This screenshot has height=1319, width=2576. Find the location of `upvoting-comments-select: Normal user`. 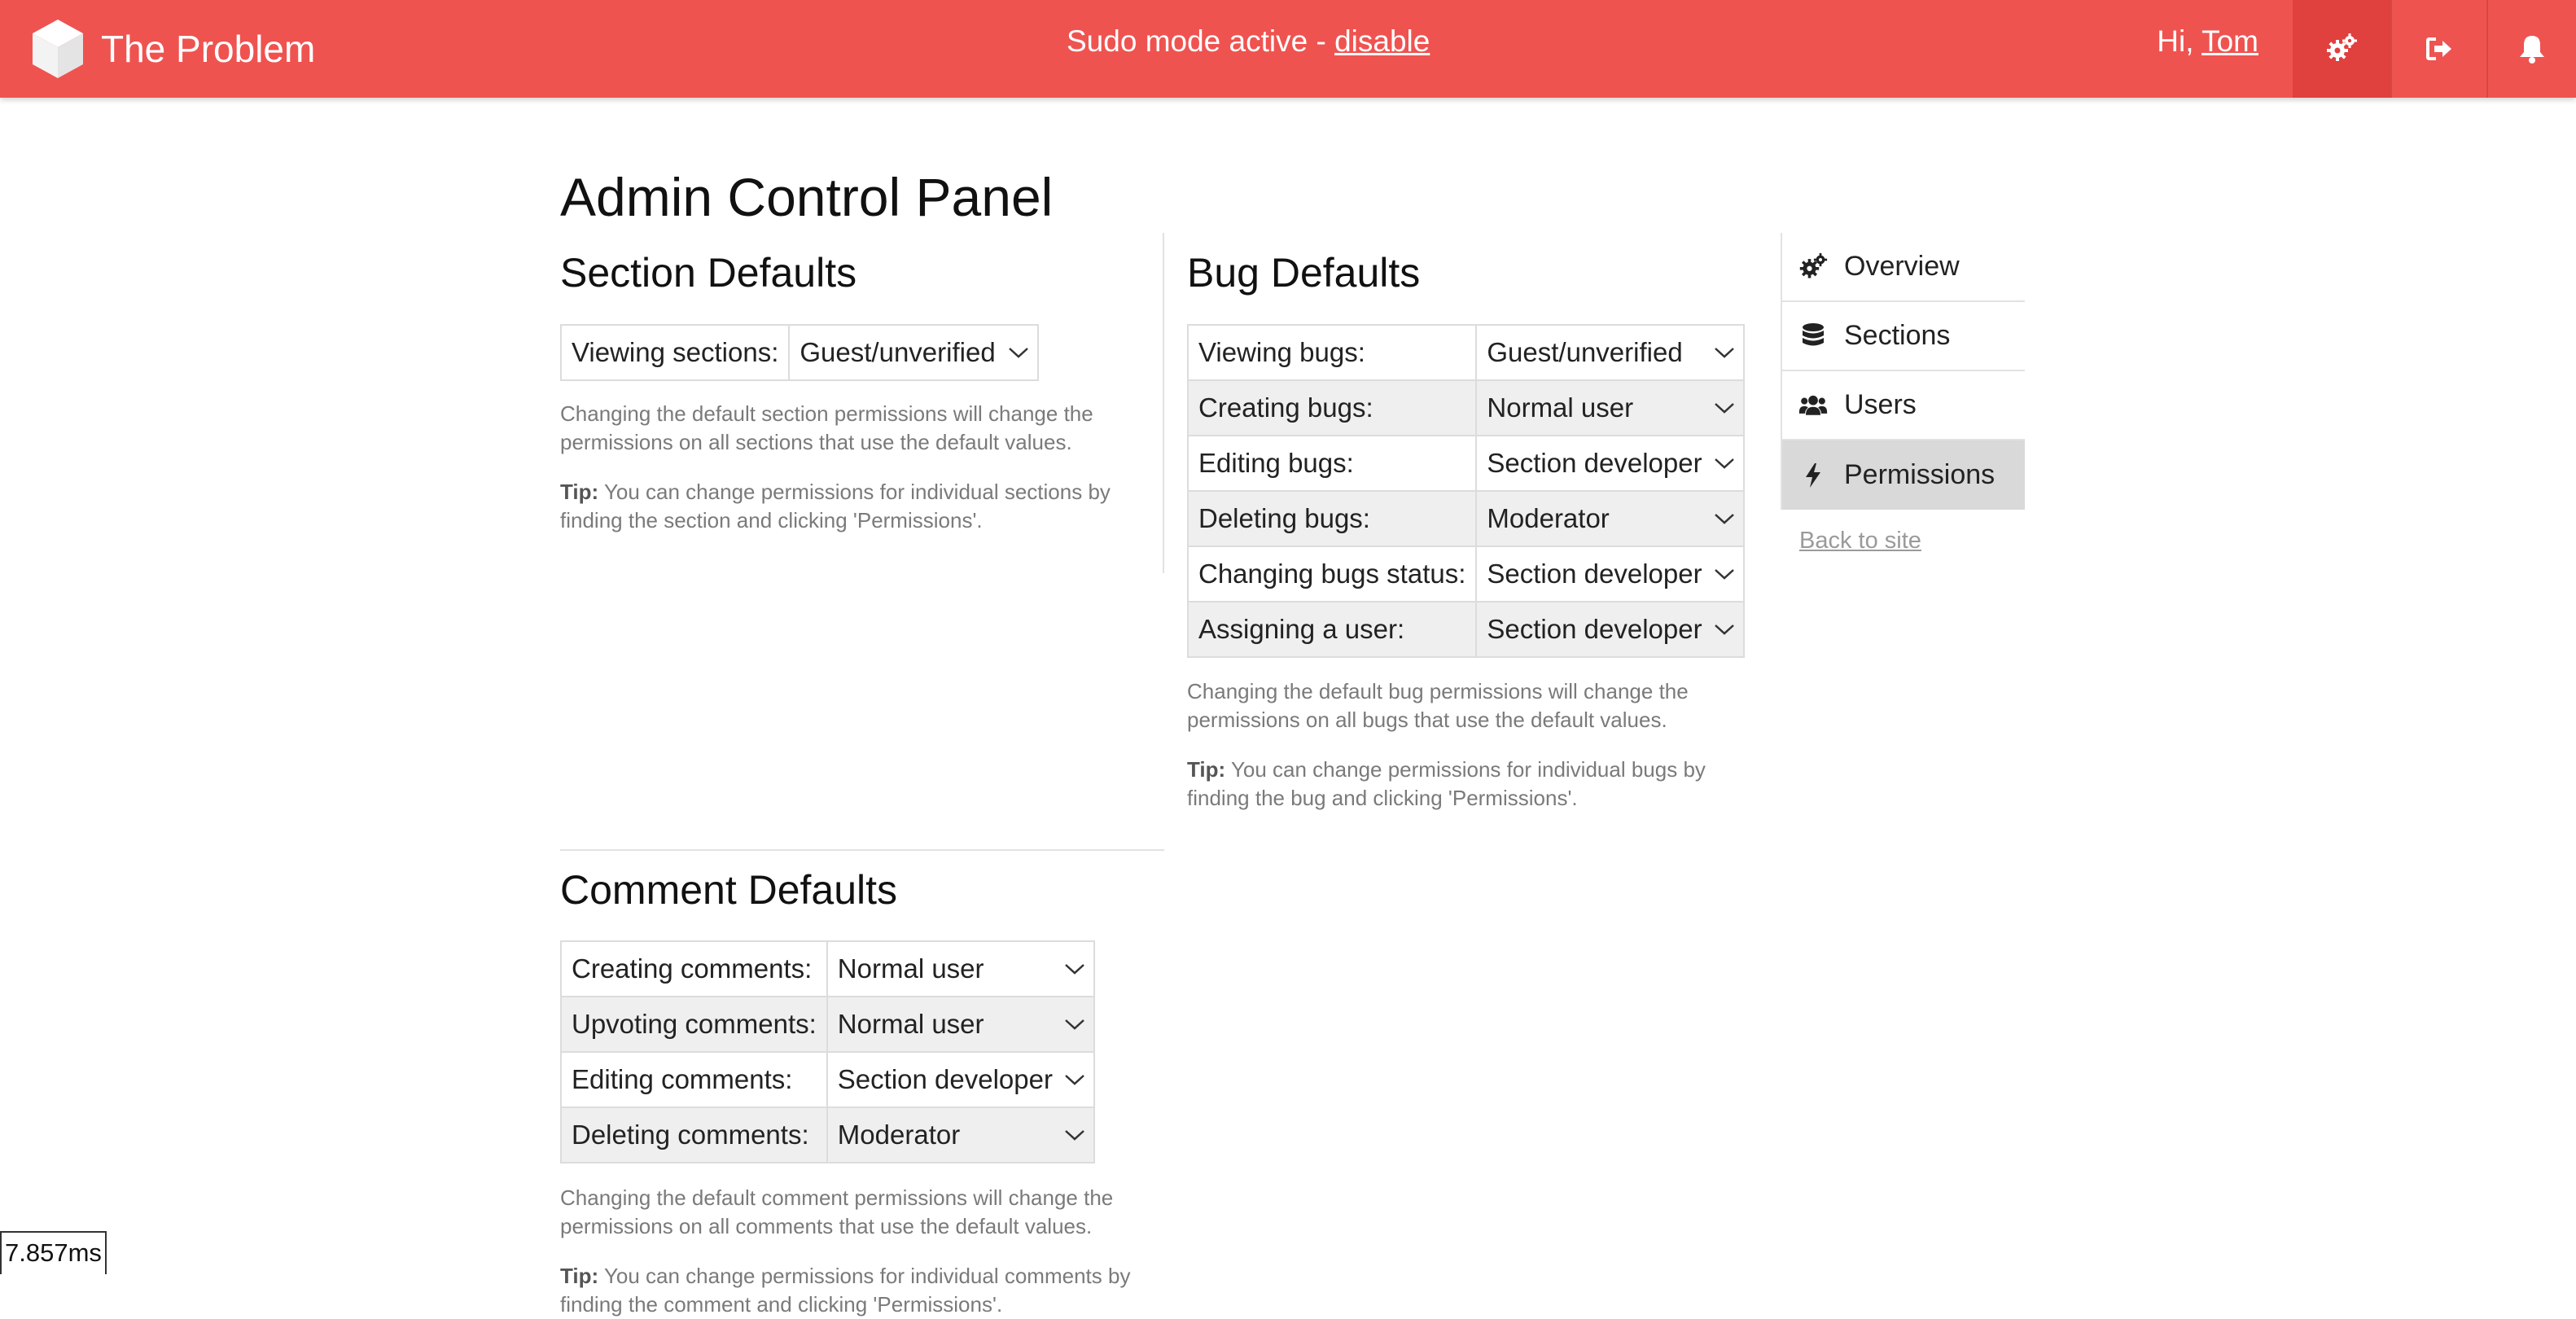

upvoting-comments-select: Normal user is located at coordinates (960, 1024).